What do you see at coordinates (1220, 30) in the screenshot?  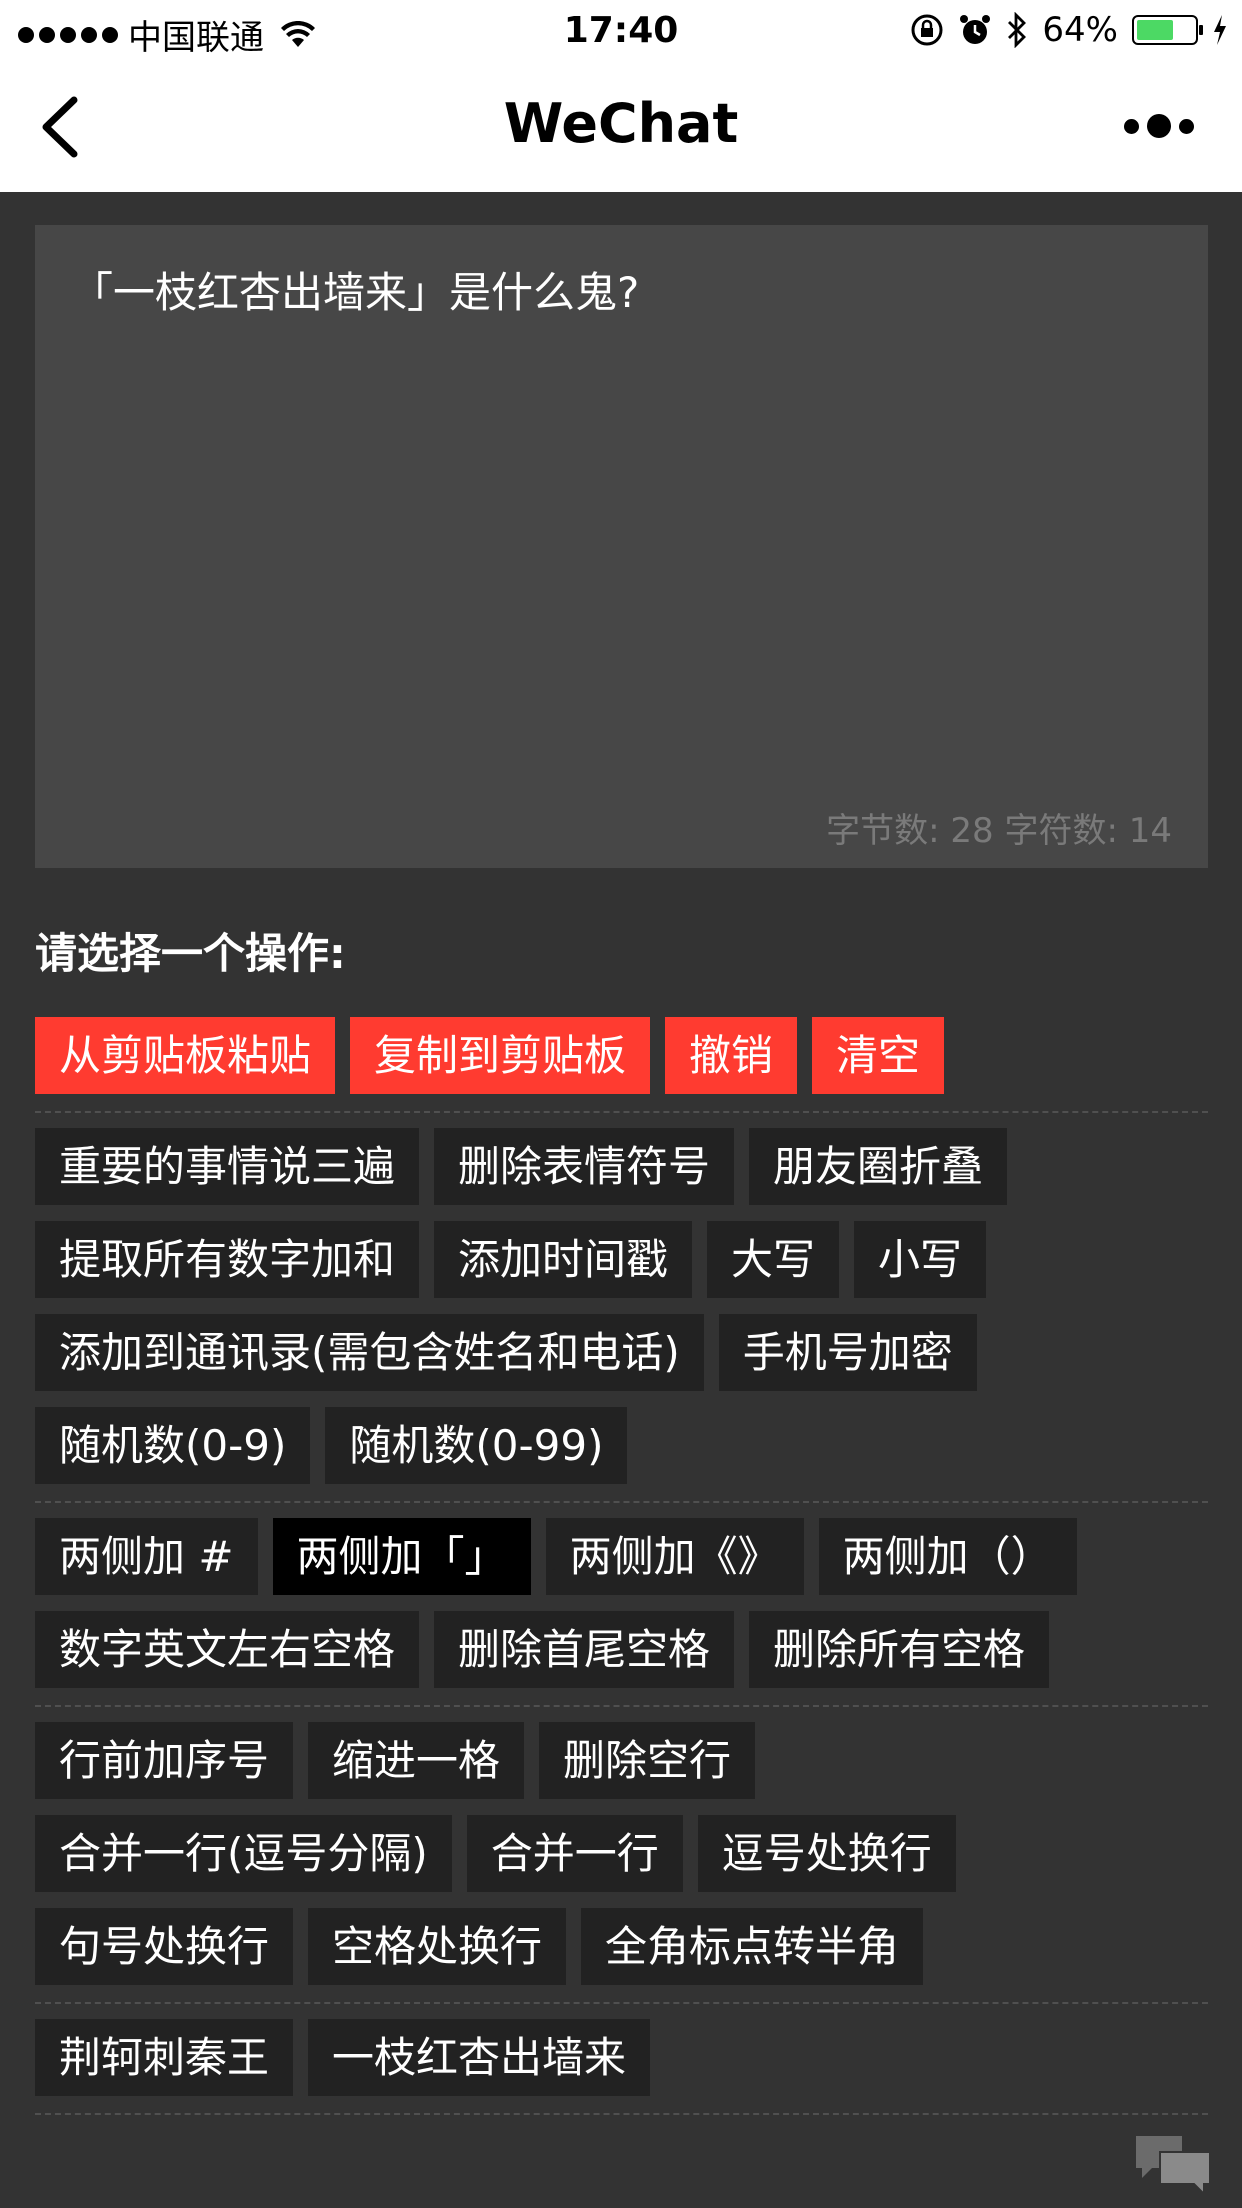 I see `charging-icon` at bounding box center [1220, 30].